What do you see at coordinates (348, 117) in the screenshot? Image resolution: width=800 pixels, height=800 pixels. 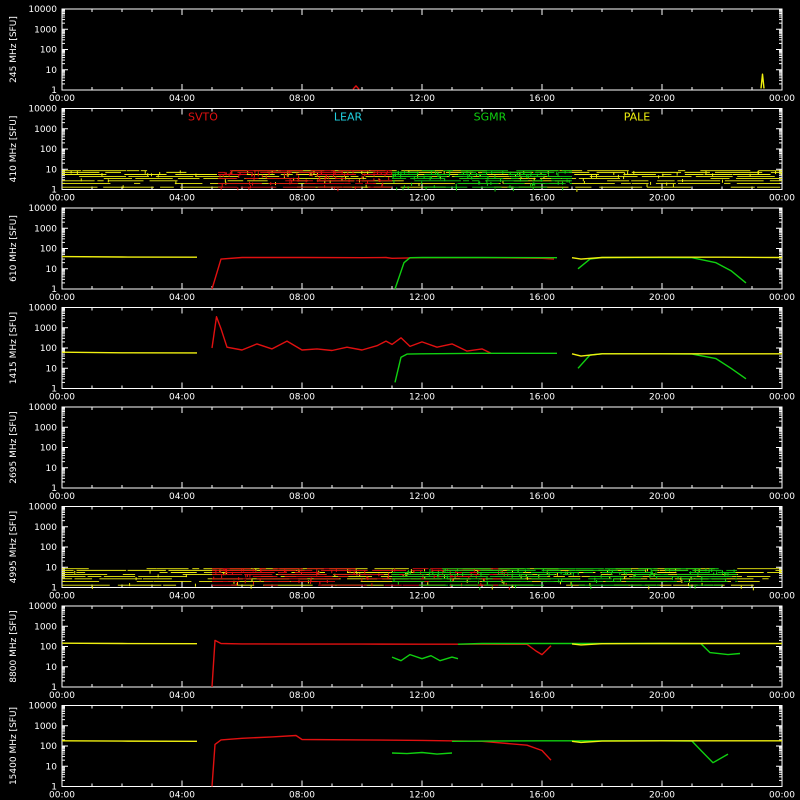 I see `legend-lear: LEAR` at bounding box center [348, 117].